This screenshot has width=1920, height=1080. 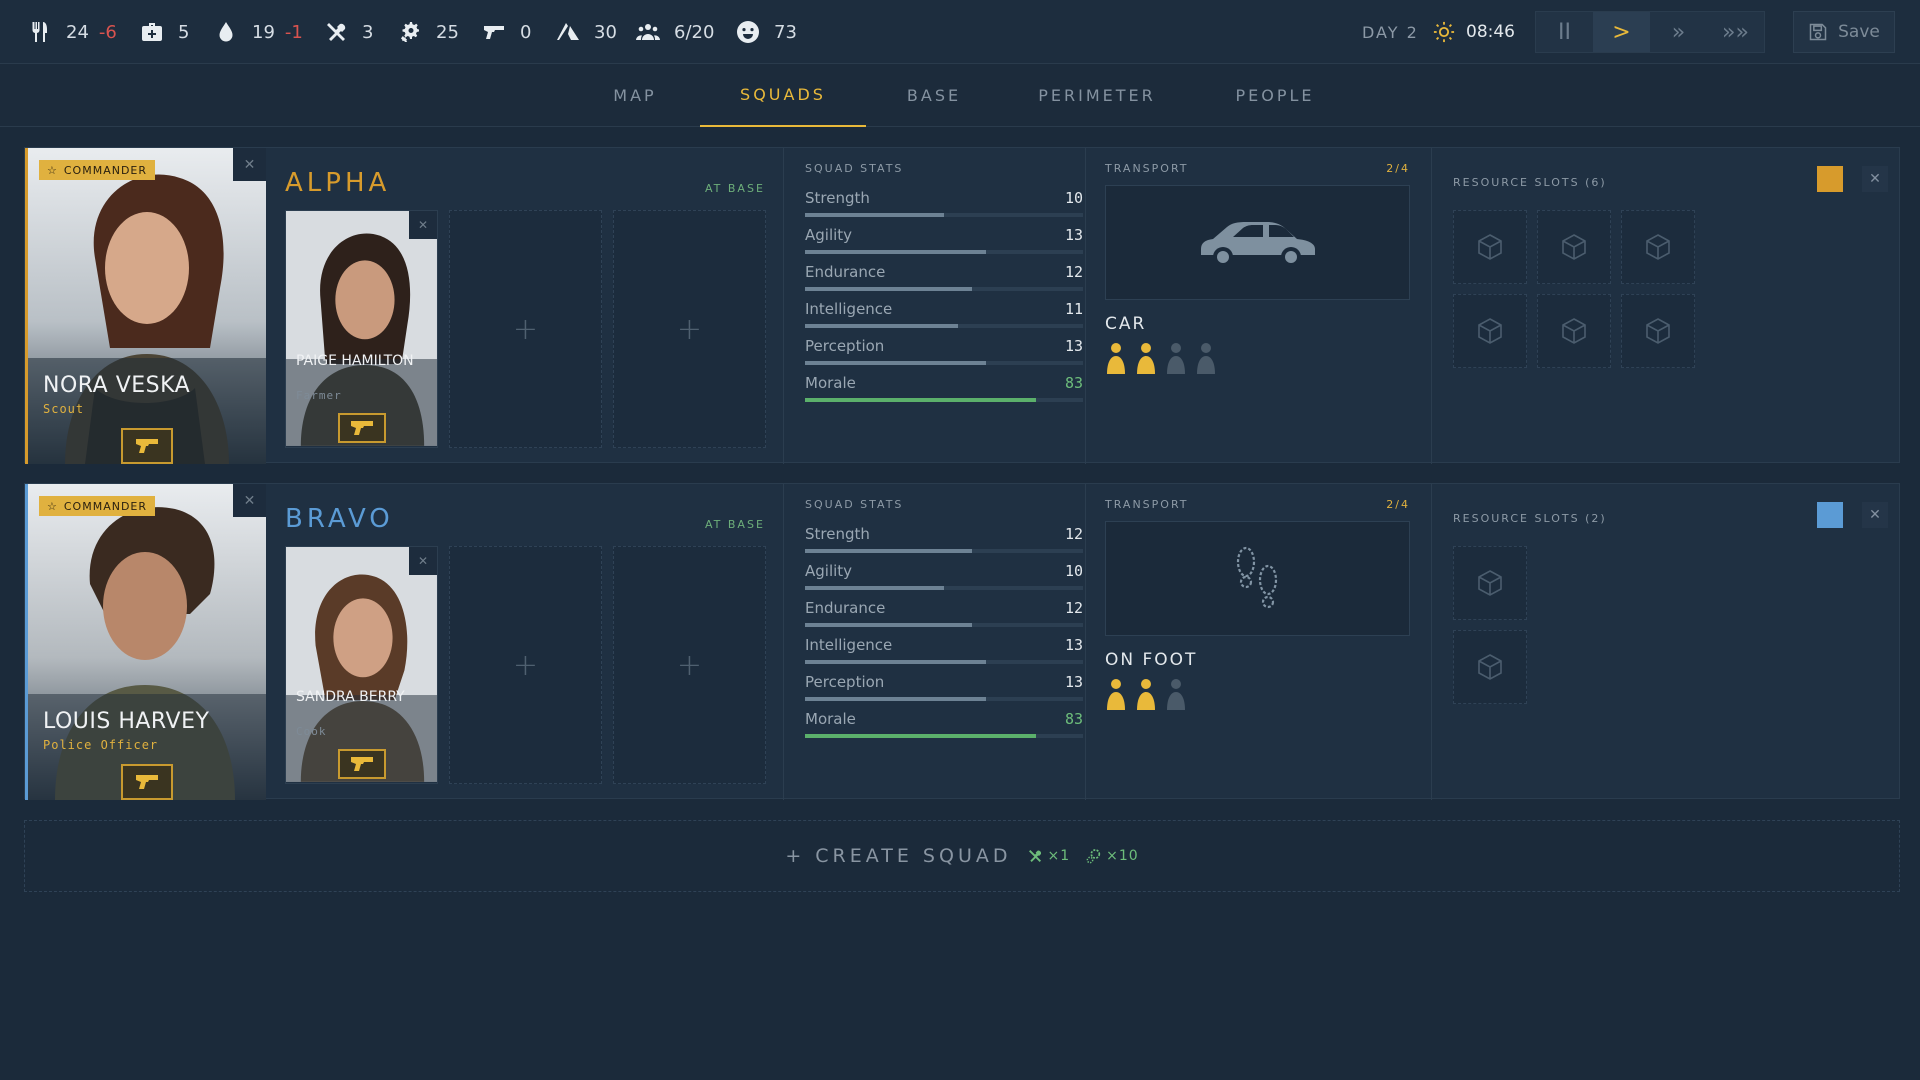 What do you see at coordinates (944, 353) in the screenshot?
I see `stat-perception: Perception 13` at bounding box center [944, 353].